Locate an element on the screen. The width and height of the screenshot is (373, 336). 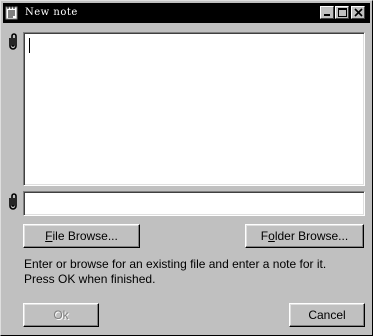
folder-browse-accel: o is located at coordinates (271, 236).